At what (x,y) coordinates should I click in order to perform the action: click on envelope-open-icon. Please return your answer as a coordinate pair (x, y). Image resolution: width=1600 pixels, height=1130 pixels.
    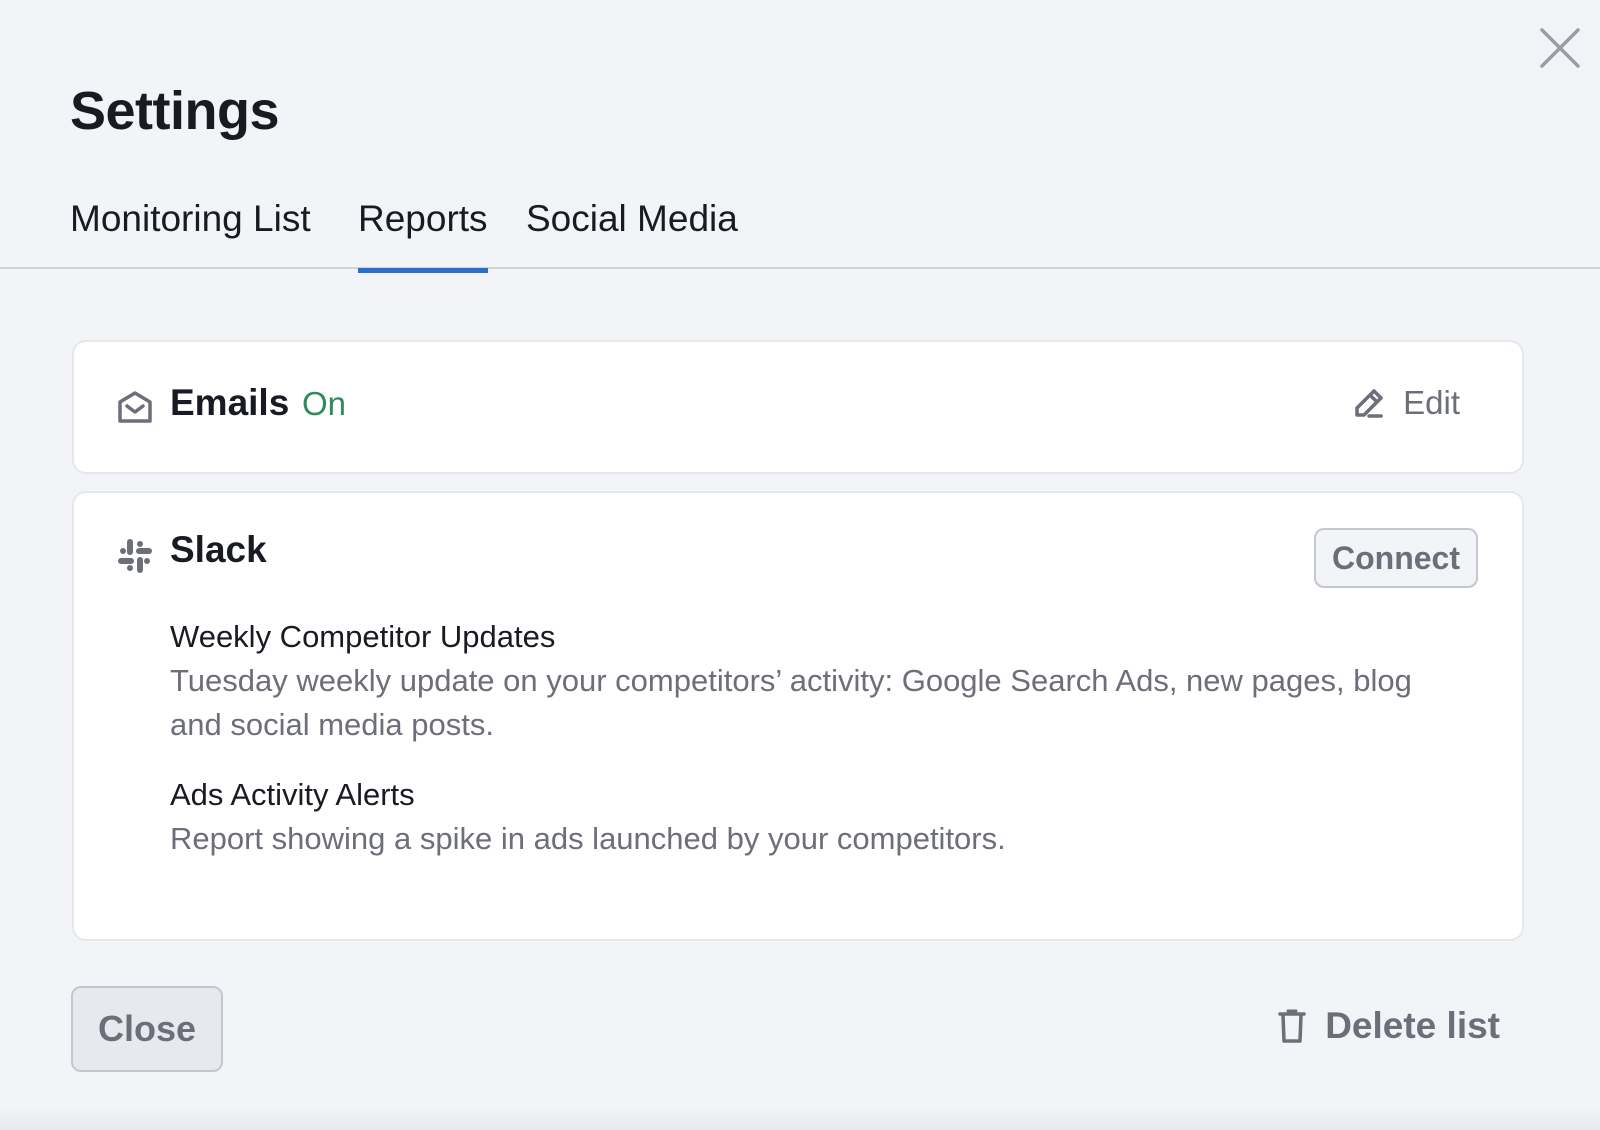
    Looking at the image, I should click on (135, 407).